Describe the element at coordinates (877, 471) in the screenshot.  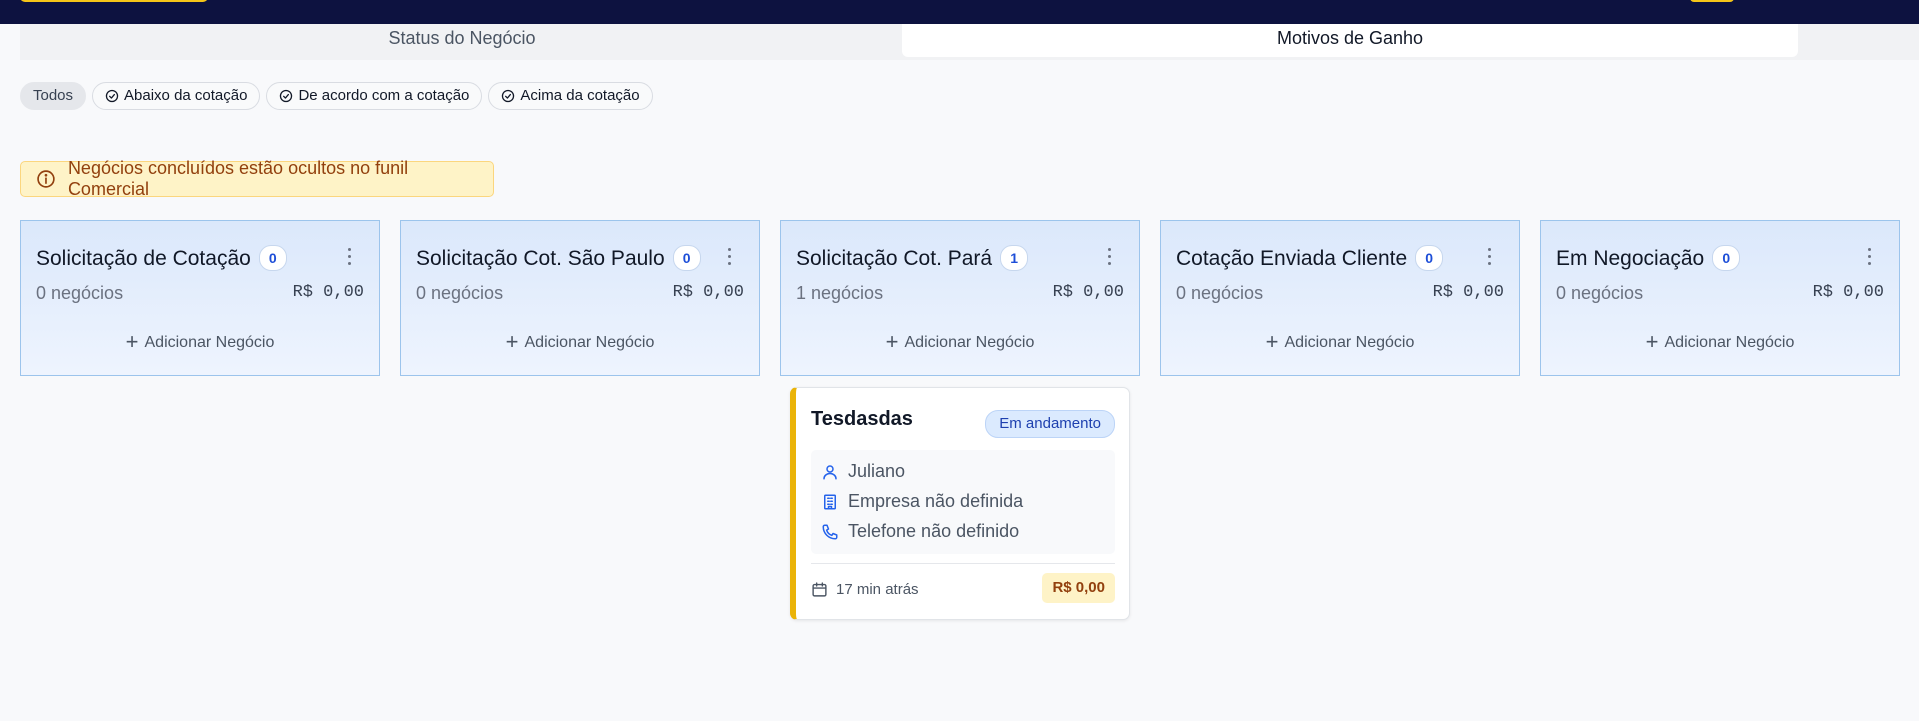
I see `deal-contact: Juliano` at that location.